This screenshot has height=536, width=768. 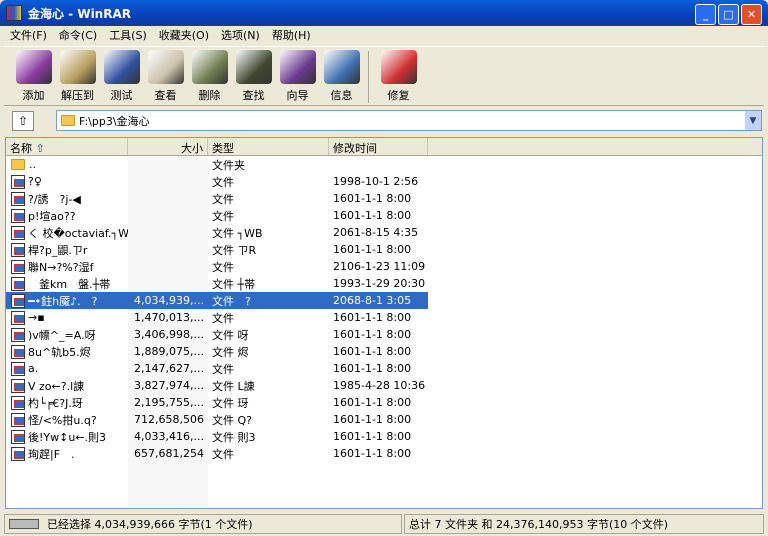 What do you see at coordinates (233, 386) in the screenshot?
I see `file-type: 文件 L諌` at bounding box center [233, 386].